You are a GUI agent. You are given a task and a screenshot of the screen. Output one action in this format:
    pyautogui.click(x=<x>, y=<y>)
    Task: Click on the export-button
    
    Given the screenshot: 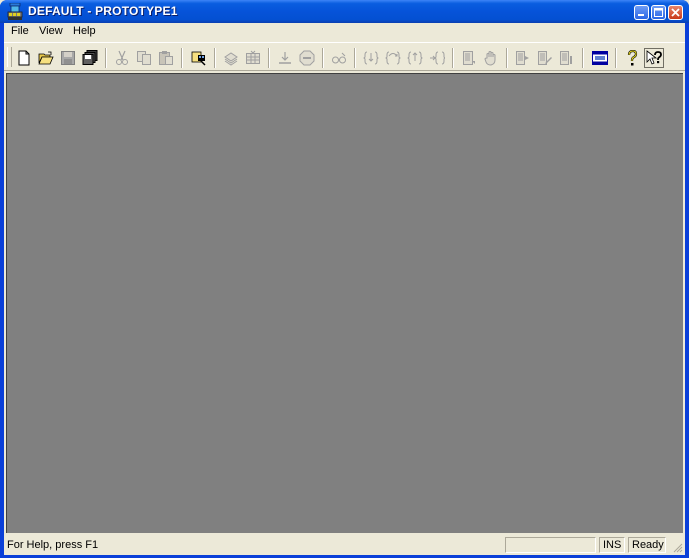 What is the action you would take?
    pyautogui.click(x=523, y=58)
    